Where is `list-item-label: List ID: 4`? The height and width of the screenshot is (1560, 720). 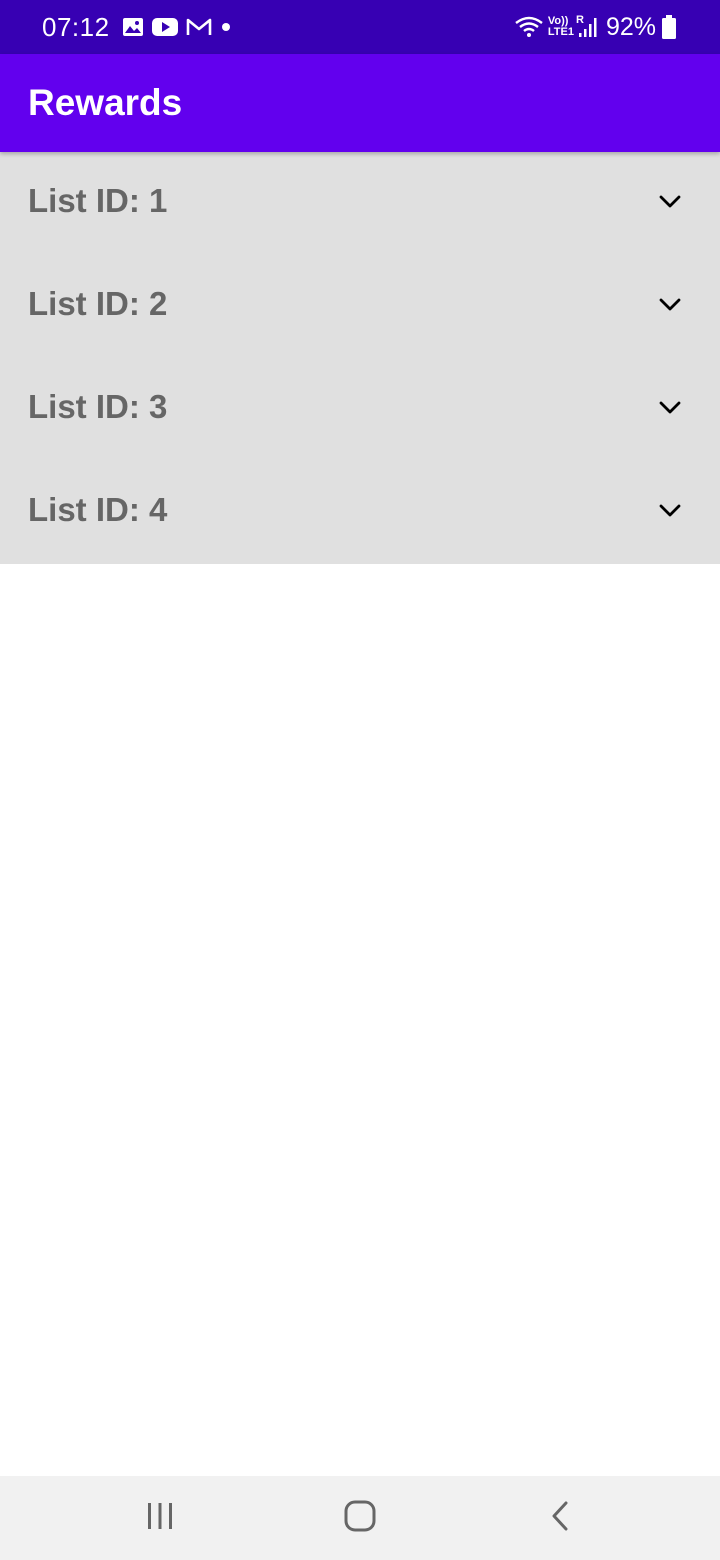 list-item-label: List ID: 4 is located at coordinates (98, 509).